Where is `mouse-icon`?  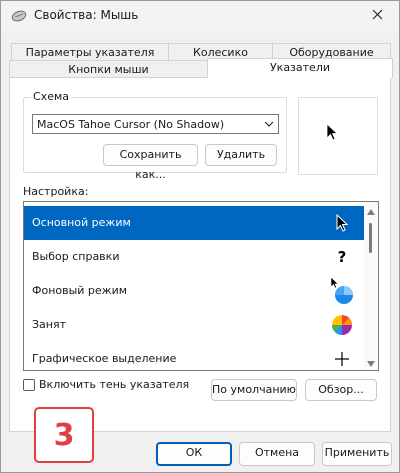 mouse-icon is located at coordinates (19, 16).